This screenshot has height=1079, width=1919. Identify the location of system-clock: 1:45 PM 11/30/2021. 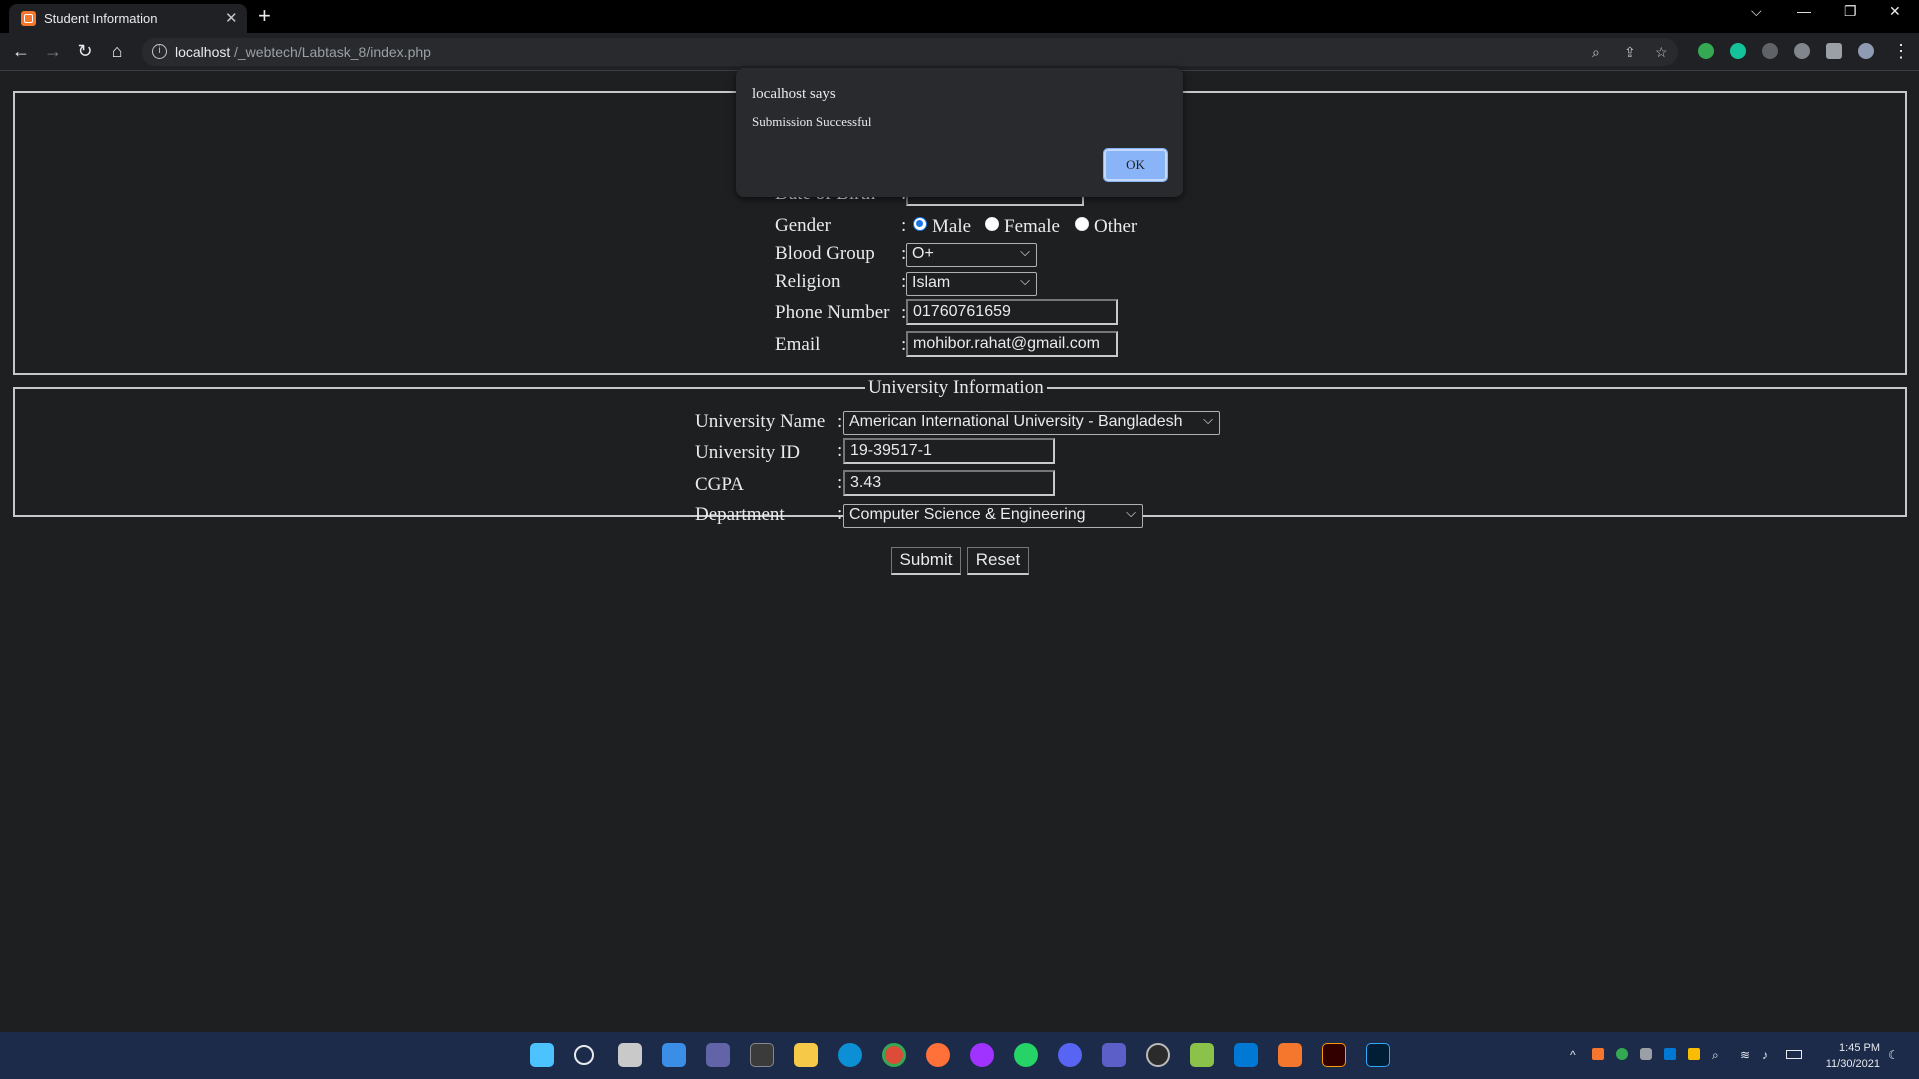
(1849, 1056).